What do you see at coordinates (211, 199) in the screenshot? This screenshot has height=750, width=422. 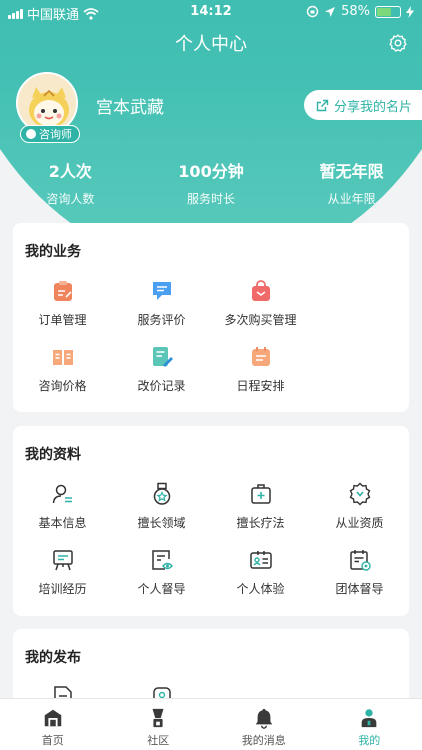 I see `stat-label: 服务时长` at bounding box center [211, 199].